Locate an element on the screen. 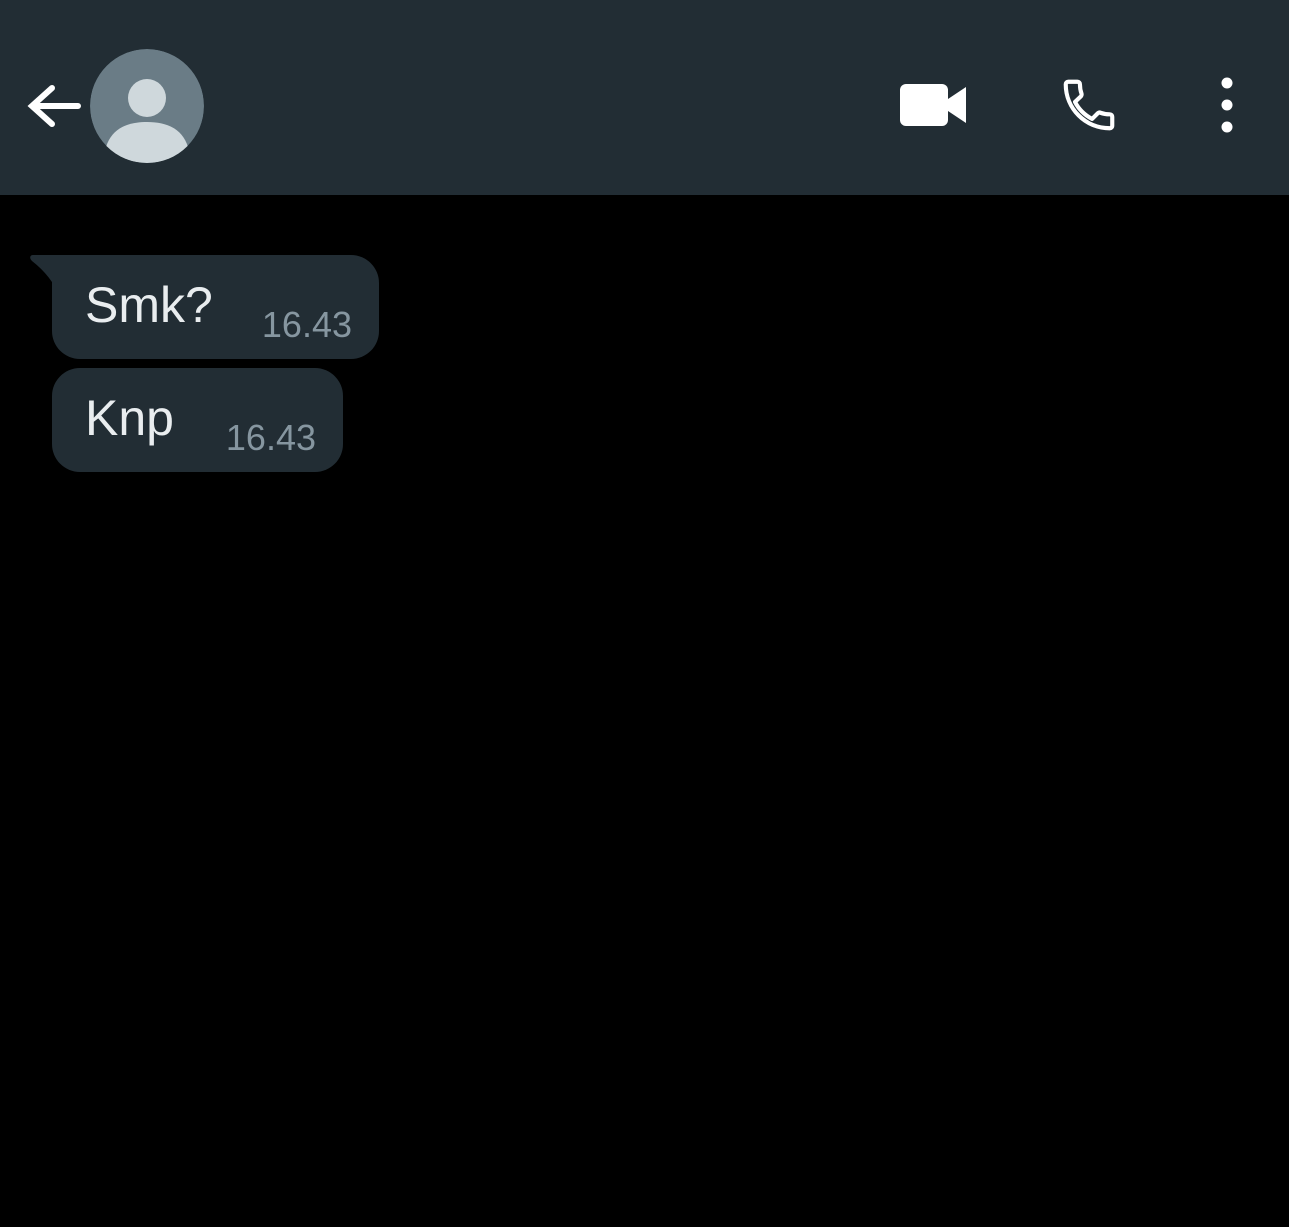 The width and height of the screenshot is (1289, 1227). video-camera-icon is located at coordinates (933, 105).